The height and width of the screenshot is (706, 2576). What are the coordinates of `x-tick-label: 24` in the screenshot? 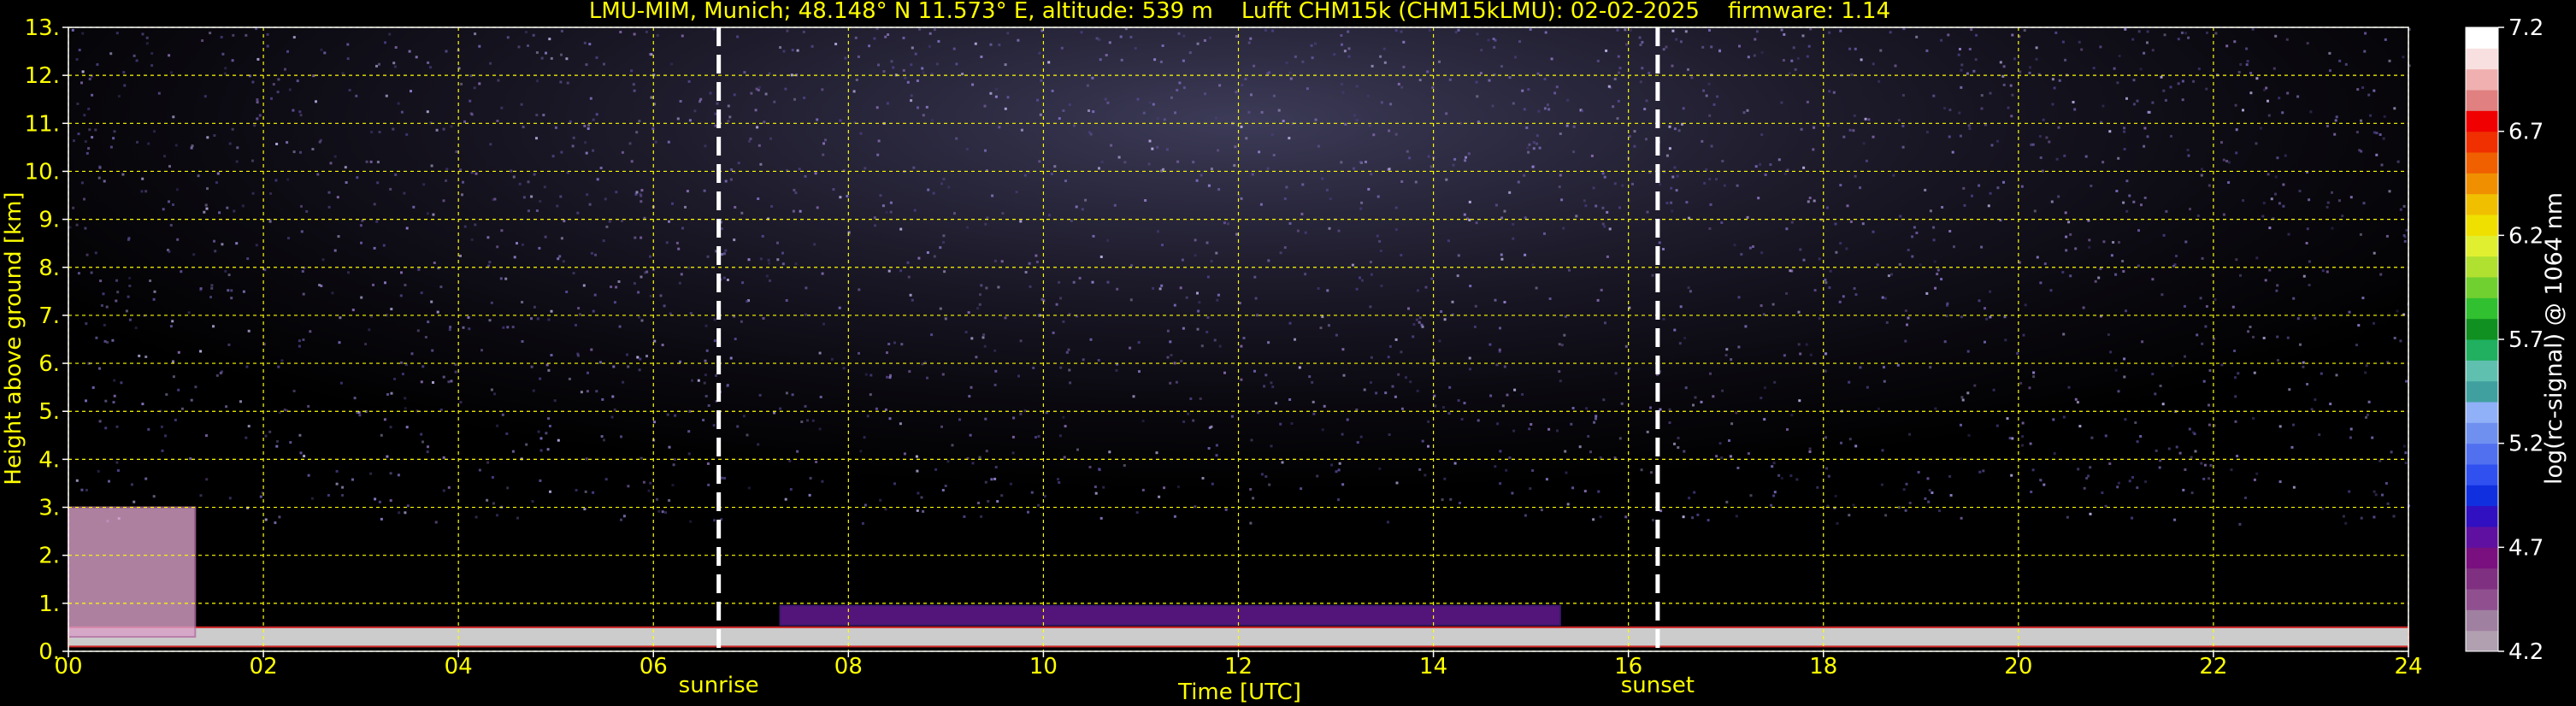 It's located at (2408, 667).